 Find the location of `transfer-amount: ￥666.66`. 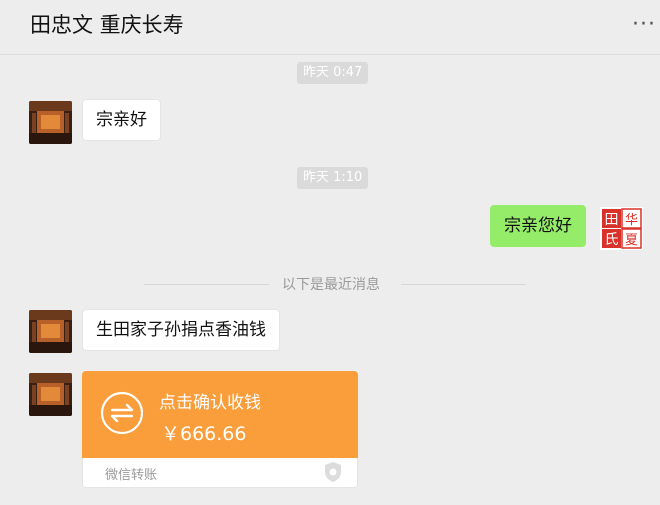

transfer-amount: ￥666.66 is located at coordinates (204, 434).